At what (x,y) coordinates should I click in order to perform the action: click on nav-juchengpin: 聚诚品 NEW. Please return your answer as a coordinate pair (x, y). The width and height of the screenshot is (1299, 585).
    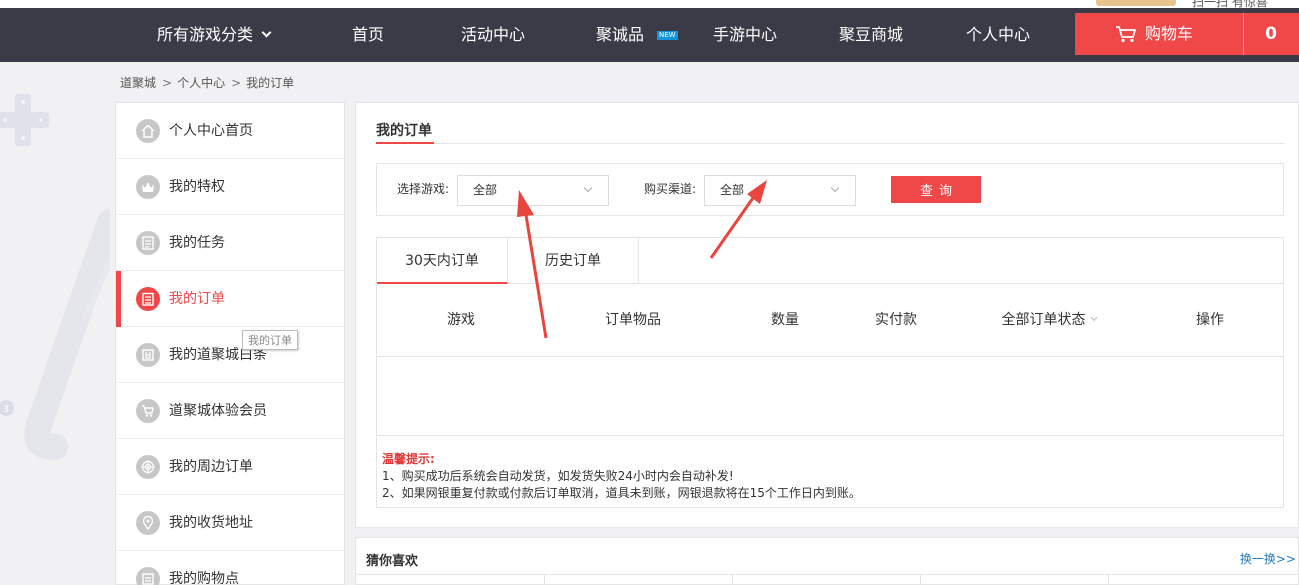
    Looking at the image, I should click on (637, 35).